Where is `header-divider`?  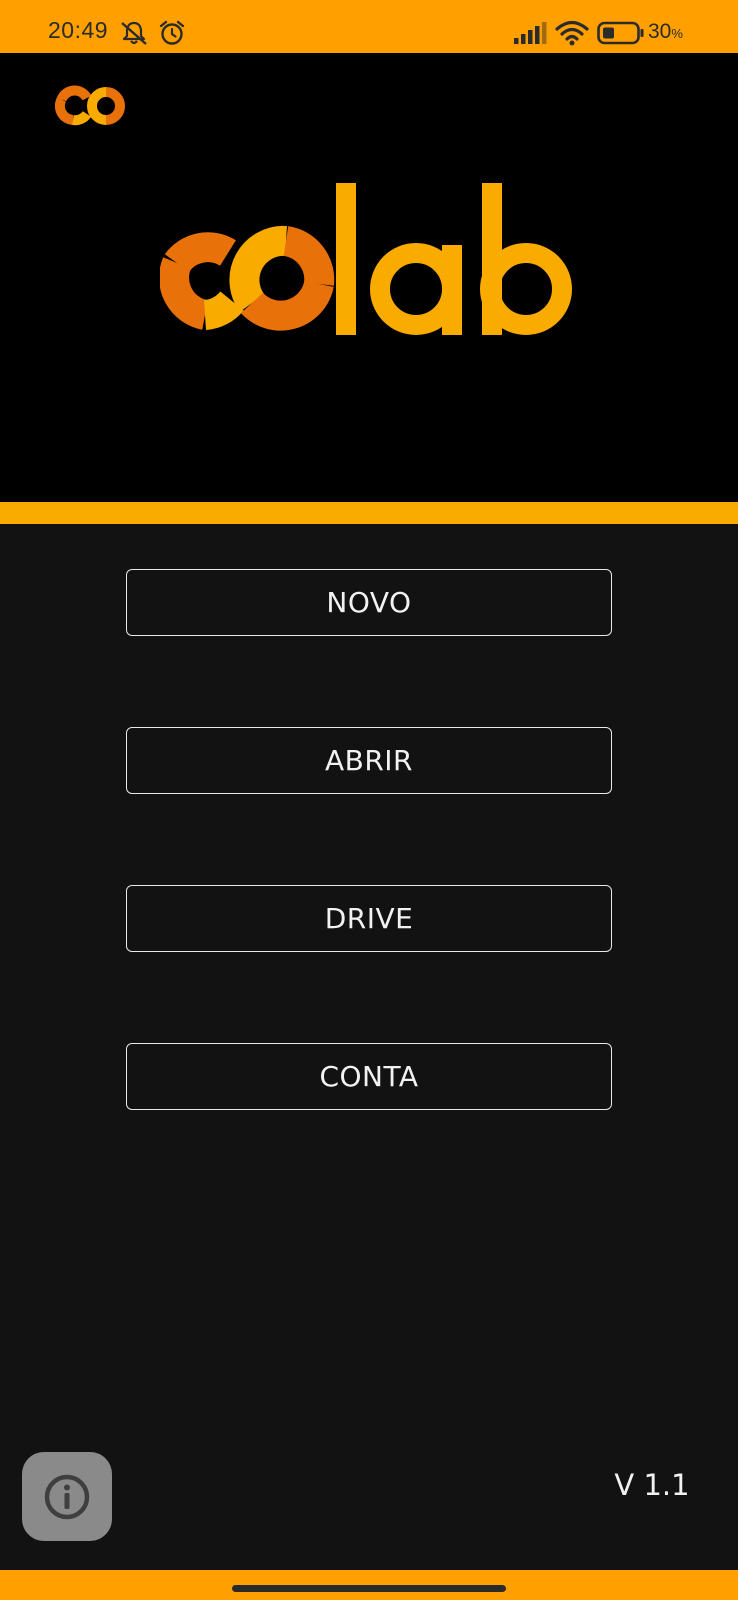
header-divider is located at coordinates (369, 513).